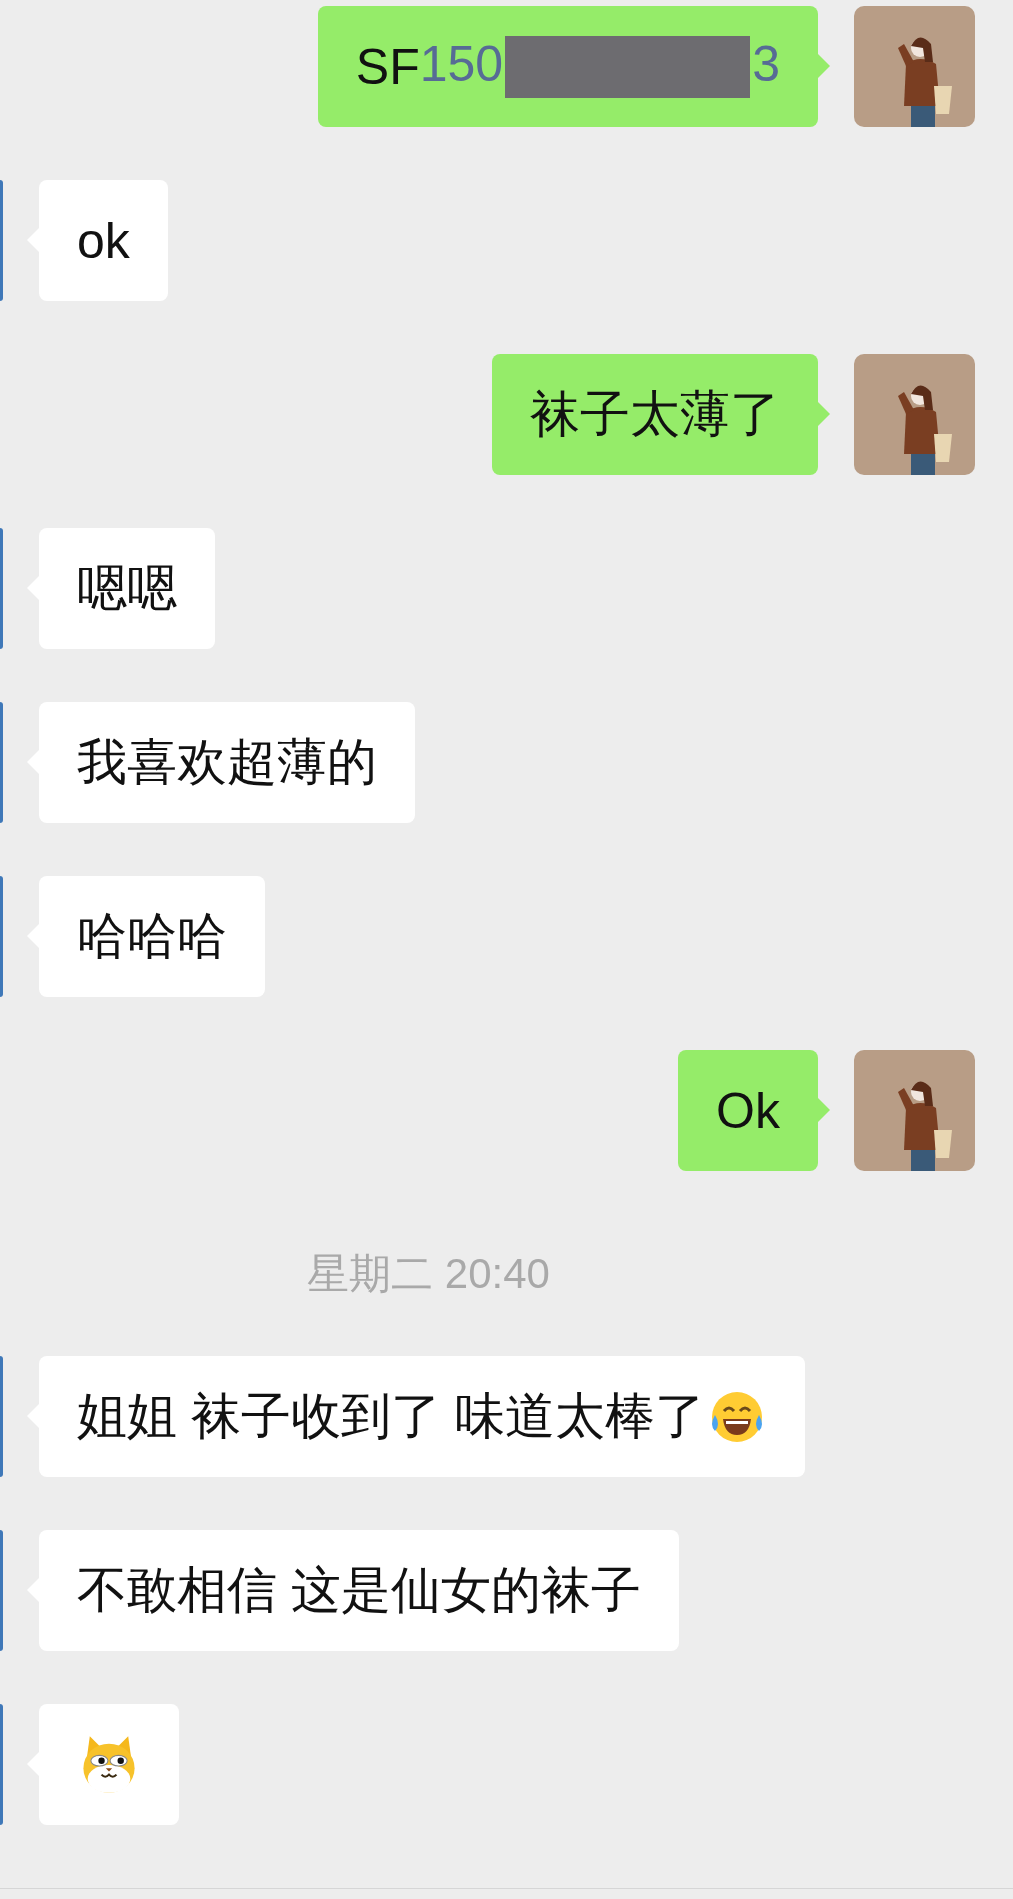 The height and width of the screenshot is (1899, 1013). What do you see at coordinates (103, 240) in the screenshot?
I see `message-text: ok` at bounding box center [103, 240].